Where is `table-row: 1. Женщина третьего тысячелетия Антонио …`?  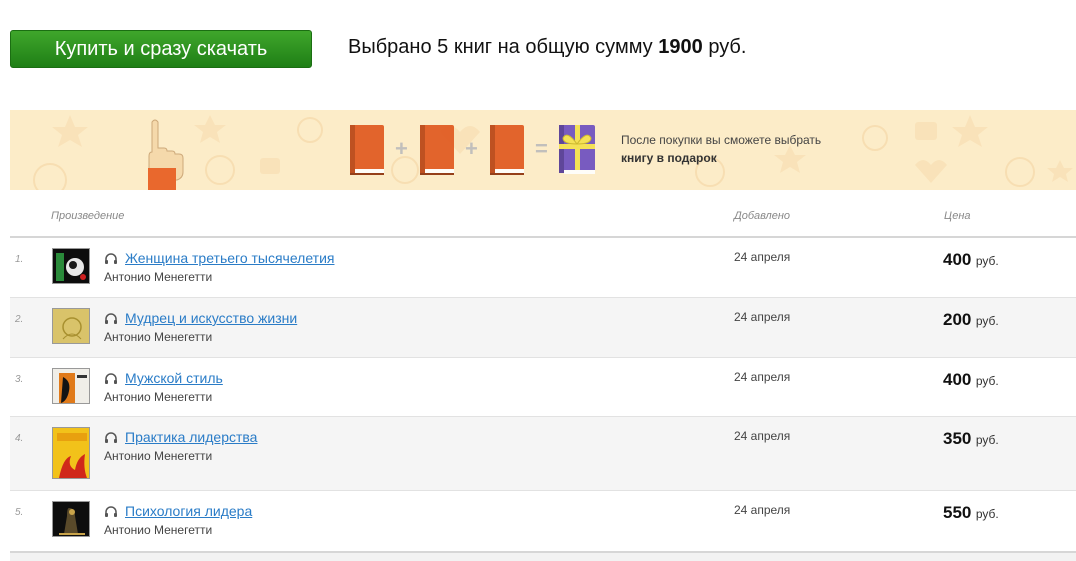 table-row: 1. Женщина третьего тысячелетия Антонио … is located at coordinates (543, 267).